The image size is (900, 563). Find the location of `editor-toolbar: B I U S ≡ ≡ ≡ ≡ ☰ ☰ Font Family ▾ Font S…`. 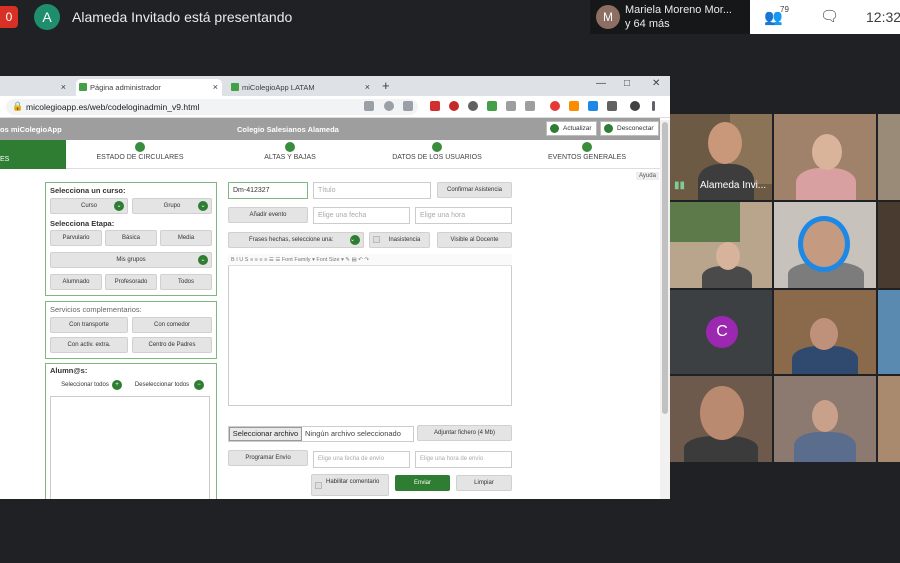

editor-toolbar: B I U S ≡ ≡ ≡ ≡ ☰ ☰ Font Family ▾ Font S… is located at coordinates (370, 260).